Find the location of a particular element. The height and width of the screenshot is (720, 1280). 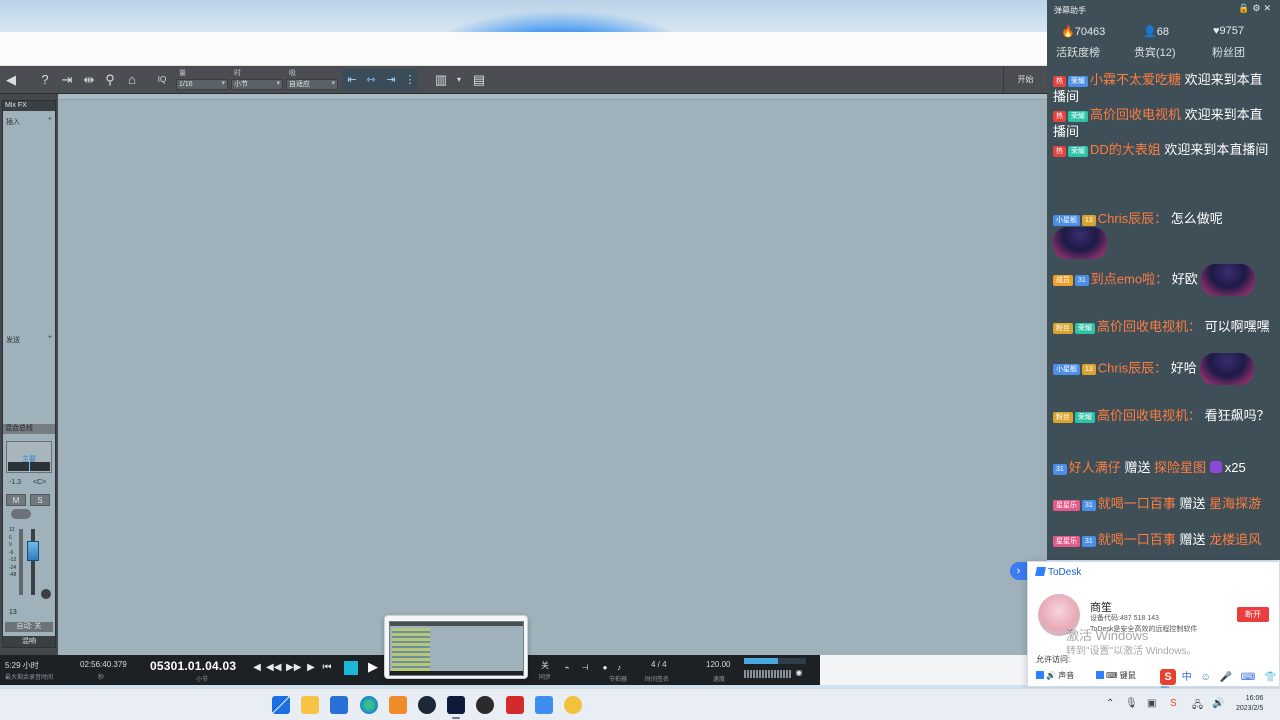

tray-app-icon: ▣ is located at coordinates (1151, 703).